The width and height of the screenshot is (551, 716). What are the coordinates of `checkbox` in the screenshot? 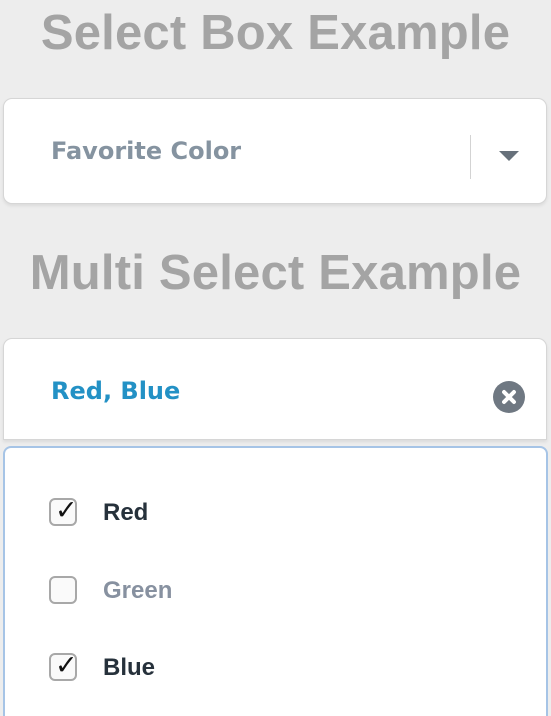 It's located at (63, 590).